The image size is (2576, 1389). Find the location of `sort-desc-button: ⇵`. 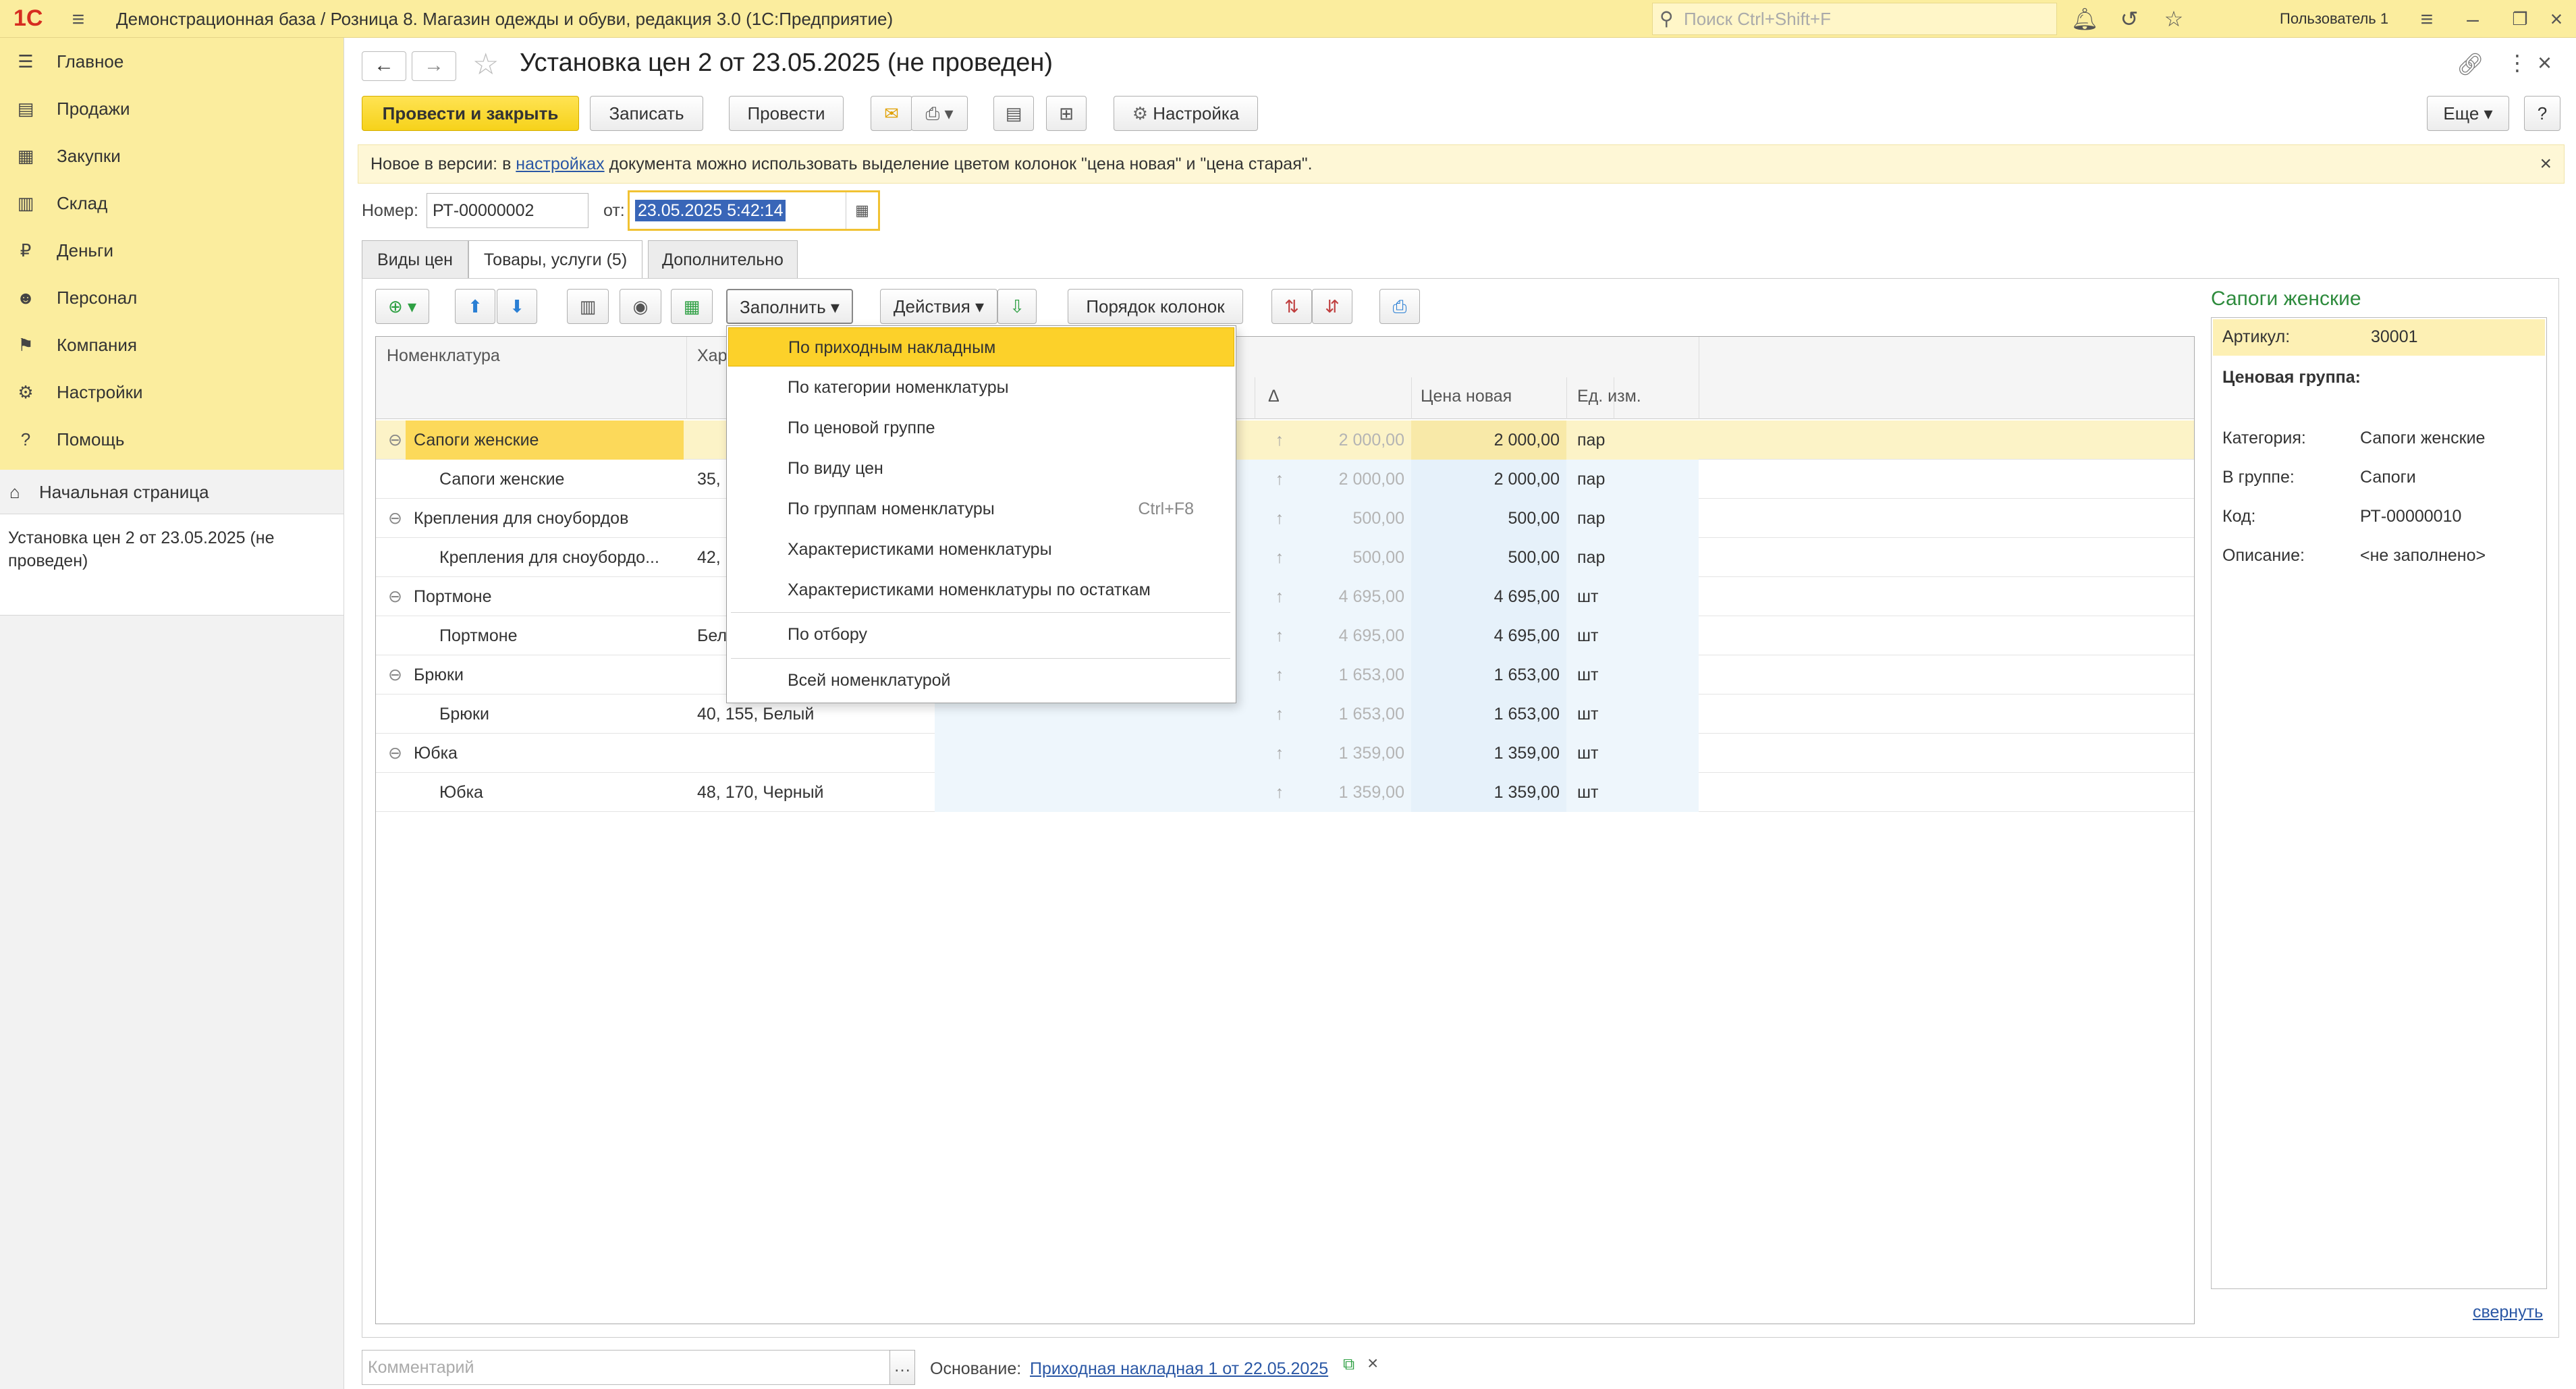

sort-desc-button: ⇵ is located at coordinates (1332, 306).